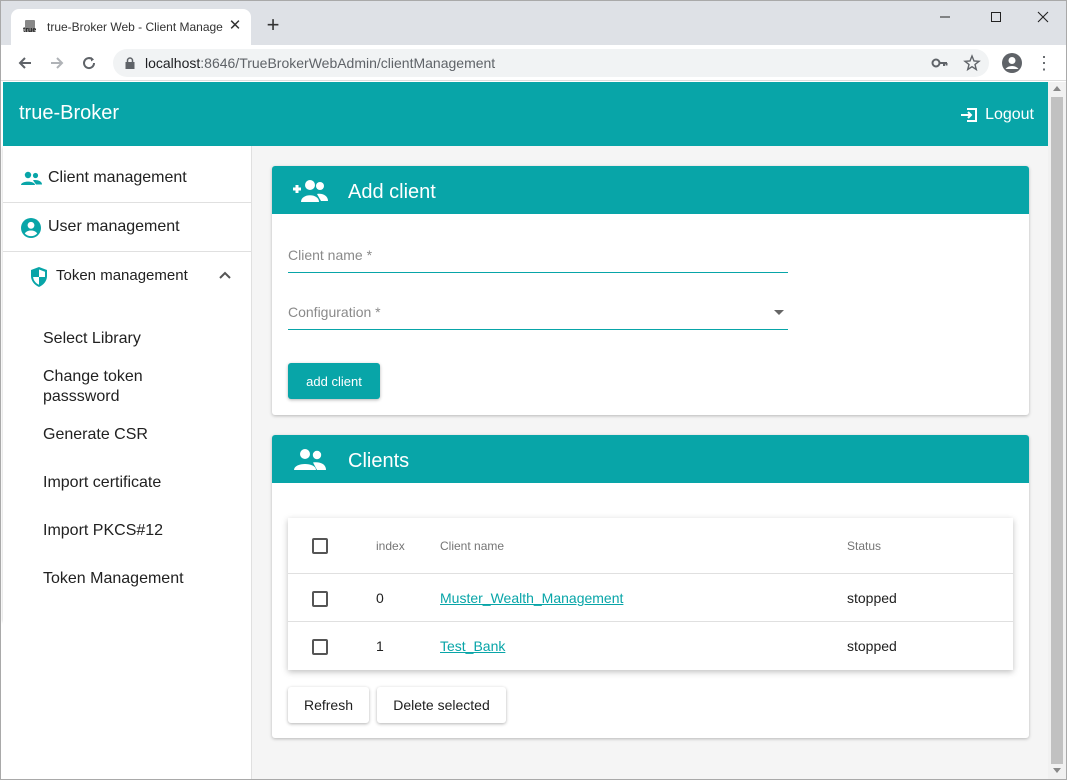 This screenshot has height=780, width=1067. I want to click on client-name-field: Client name *, so click(538, 256).